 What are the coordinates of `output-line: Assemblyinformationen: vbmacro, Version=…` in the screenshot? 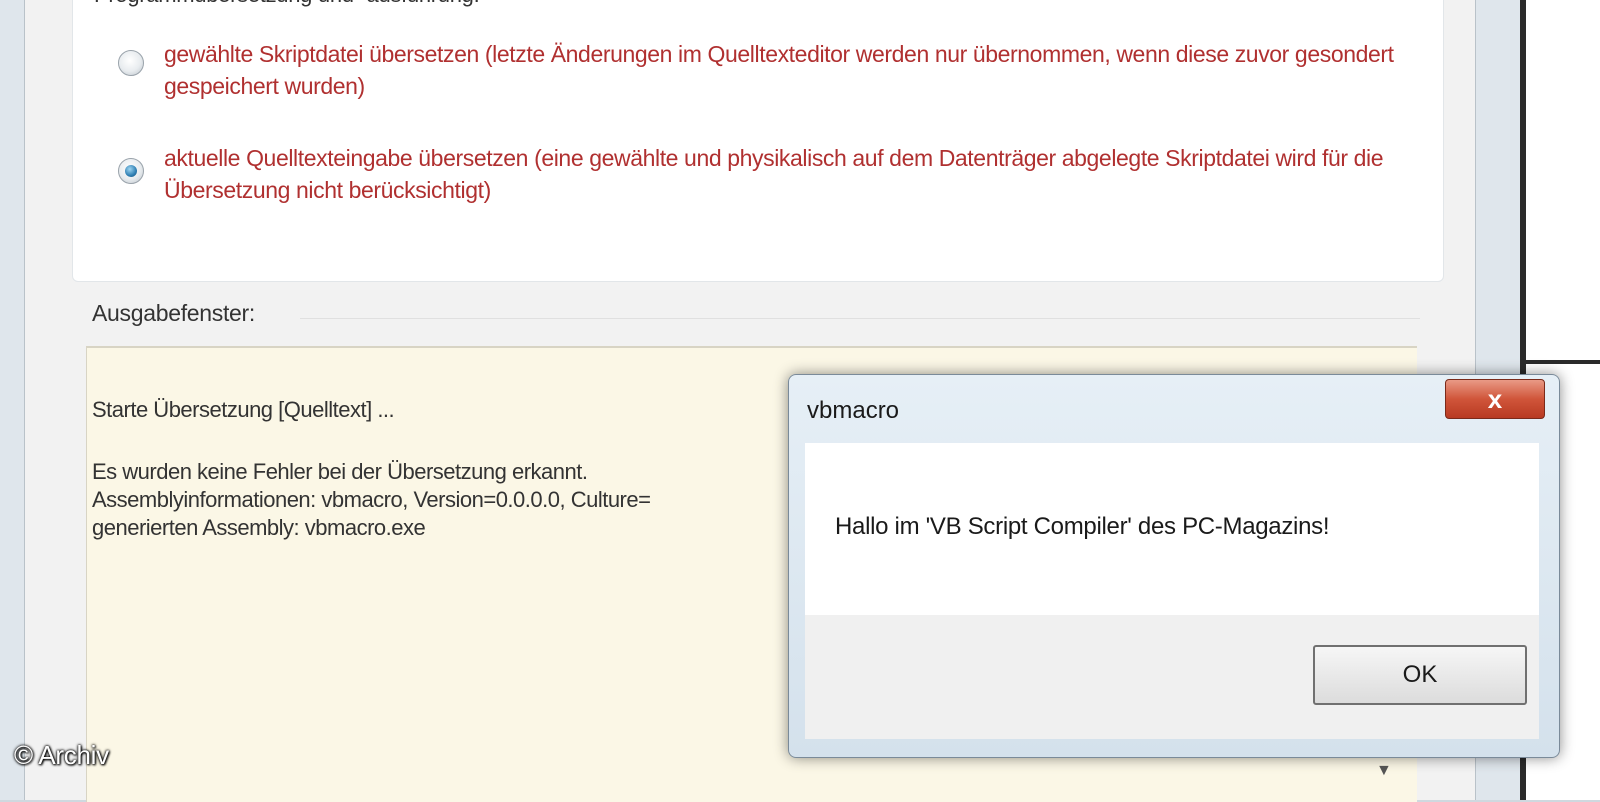 It's located at (371, 499).